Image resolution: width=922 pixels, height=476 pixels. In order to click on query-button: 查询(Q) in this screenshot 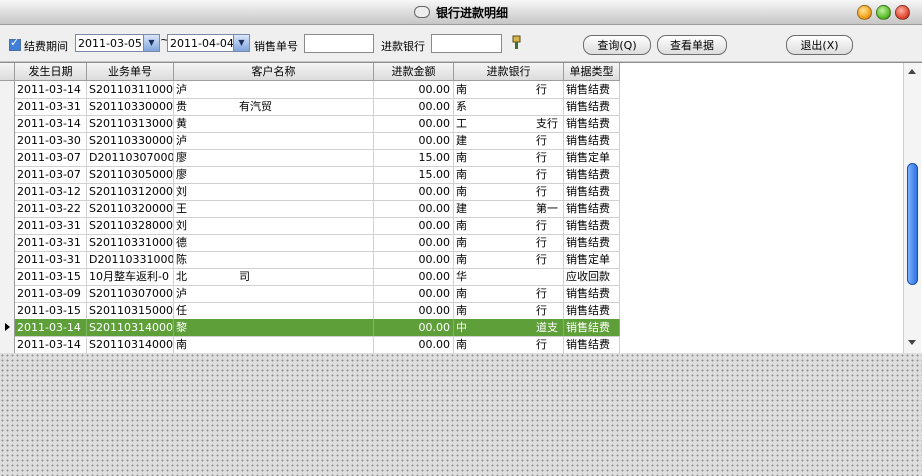, I will do `click(617, 45)`.